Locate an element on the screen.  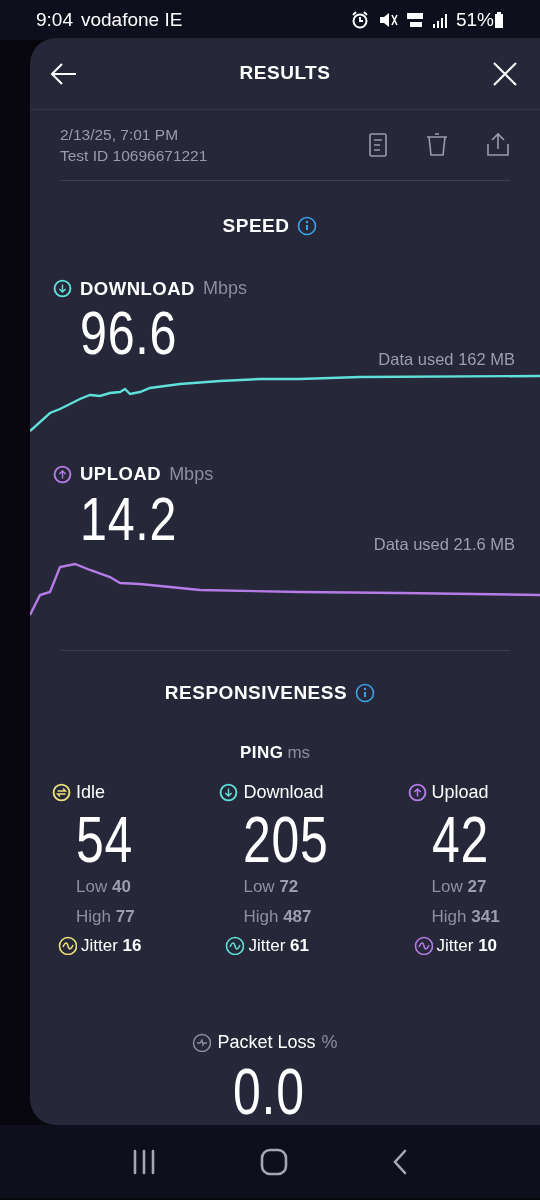
screen-title: RESULTS is located at coordinates (285, 73).